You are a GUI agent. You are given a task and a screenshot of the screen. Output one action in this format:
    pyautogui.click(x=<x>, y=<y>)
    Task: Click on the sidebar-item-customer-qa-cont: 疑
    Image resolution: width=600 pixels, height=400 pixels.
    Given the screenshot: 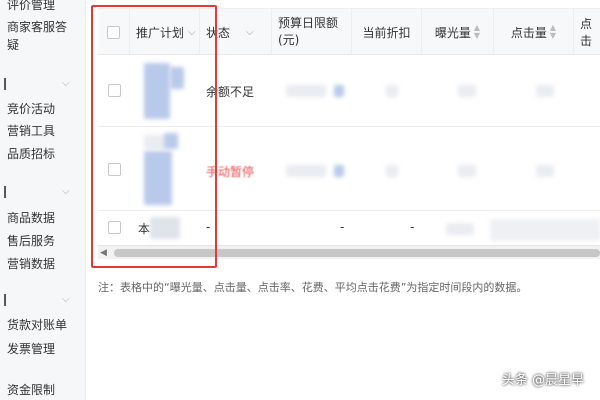 What is the action you would take?
    pyautogui.click(x=13, y=44)
    